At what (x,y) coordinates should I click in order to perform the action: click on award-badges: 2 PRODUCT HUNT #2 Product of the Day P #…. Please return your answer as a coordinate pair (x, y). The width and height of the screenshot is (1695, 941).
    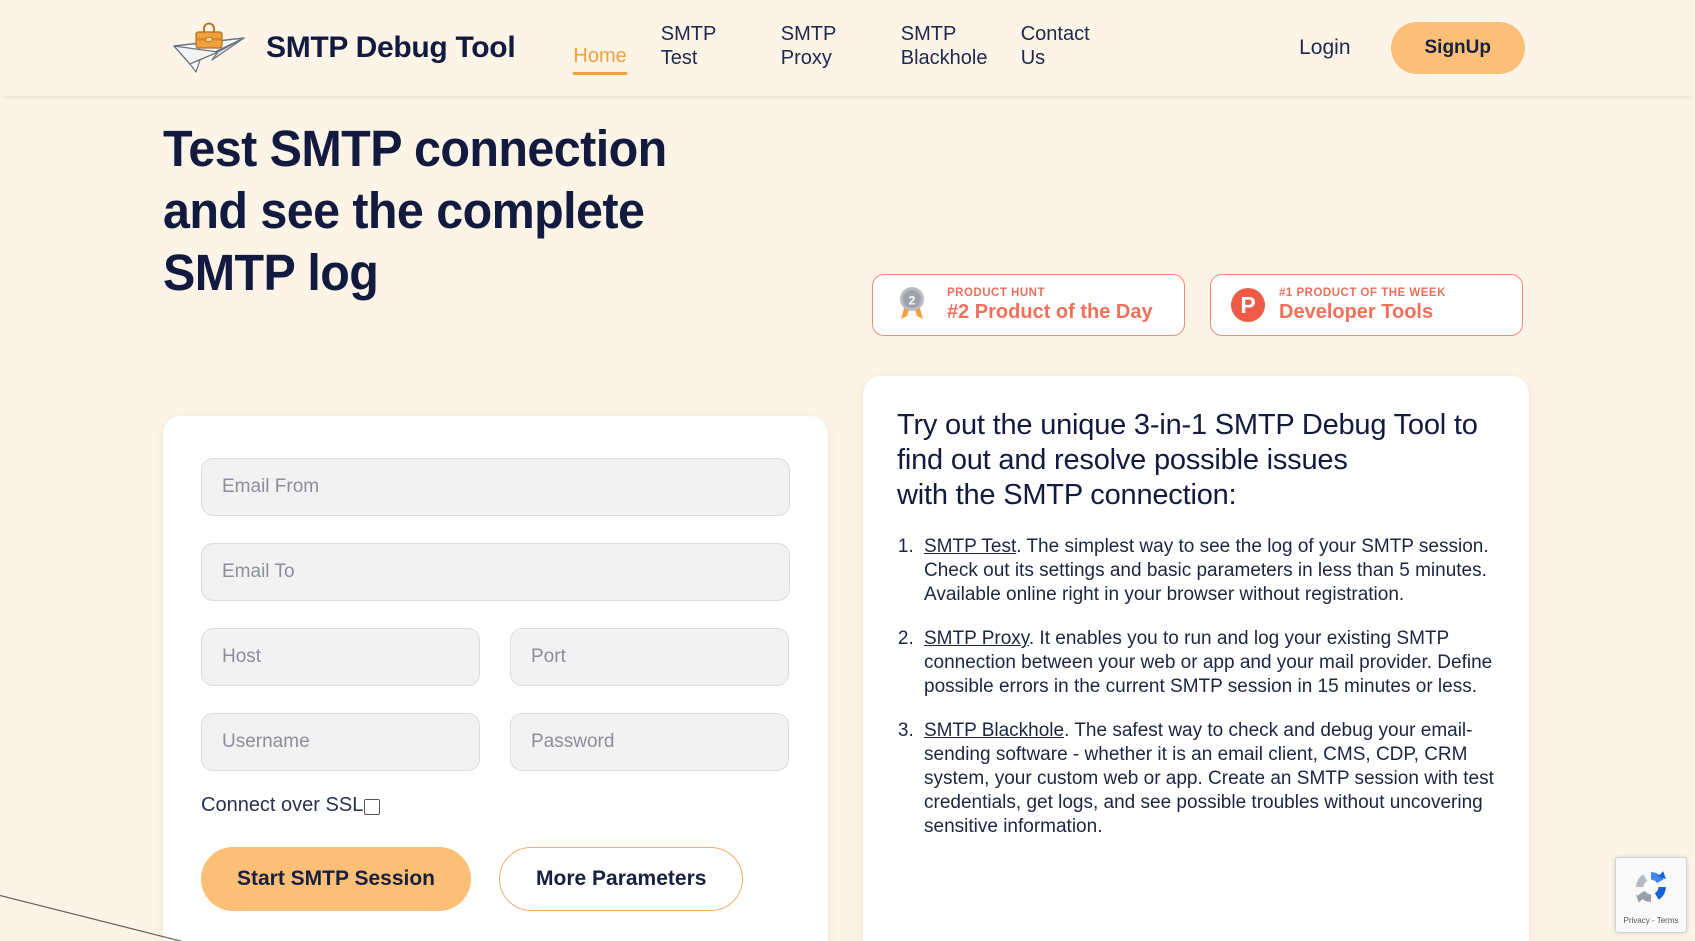
    Looking at the image, I should click on (1197, 305).